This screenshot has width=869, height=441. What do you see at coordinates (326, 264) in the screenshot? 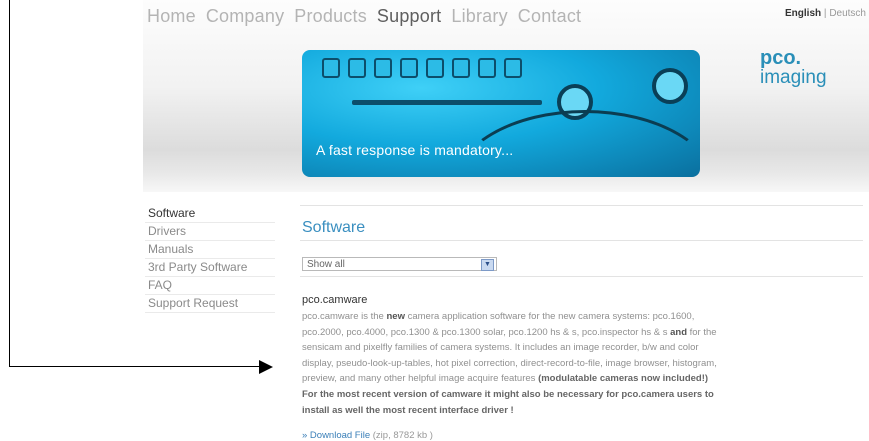
I see `filter-select-value: Show all` at bounding box center [326, 264].